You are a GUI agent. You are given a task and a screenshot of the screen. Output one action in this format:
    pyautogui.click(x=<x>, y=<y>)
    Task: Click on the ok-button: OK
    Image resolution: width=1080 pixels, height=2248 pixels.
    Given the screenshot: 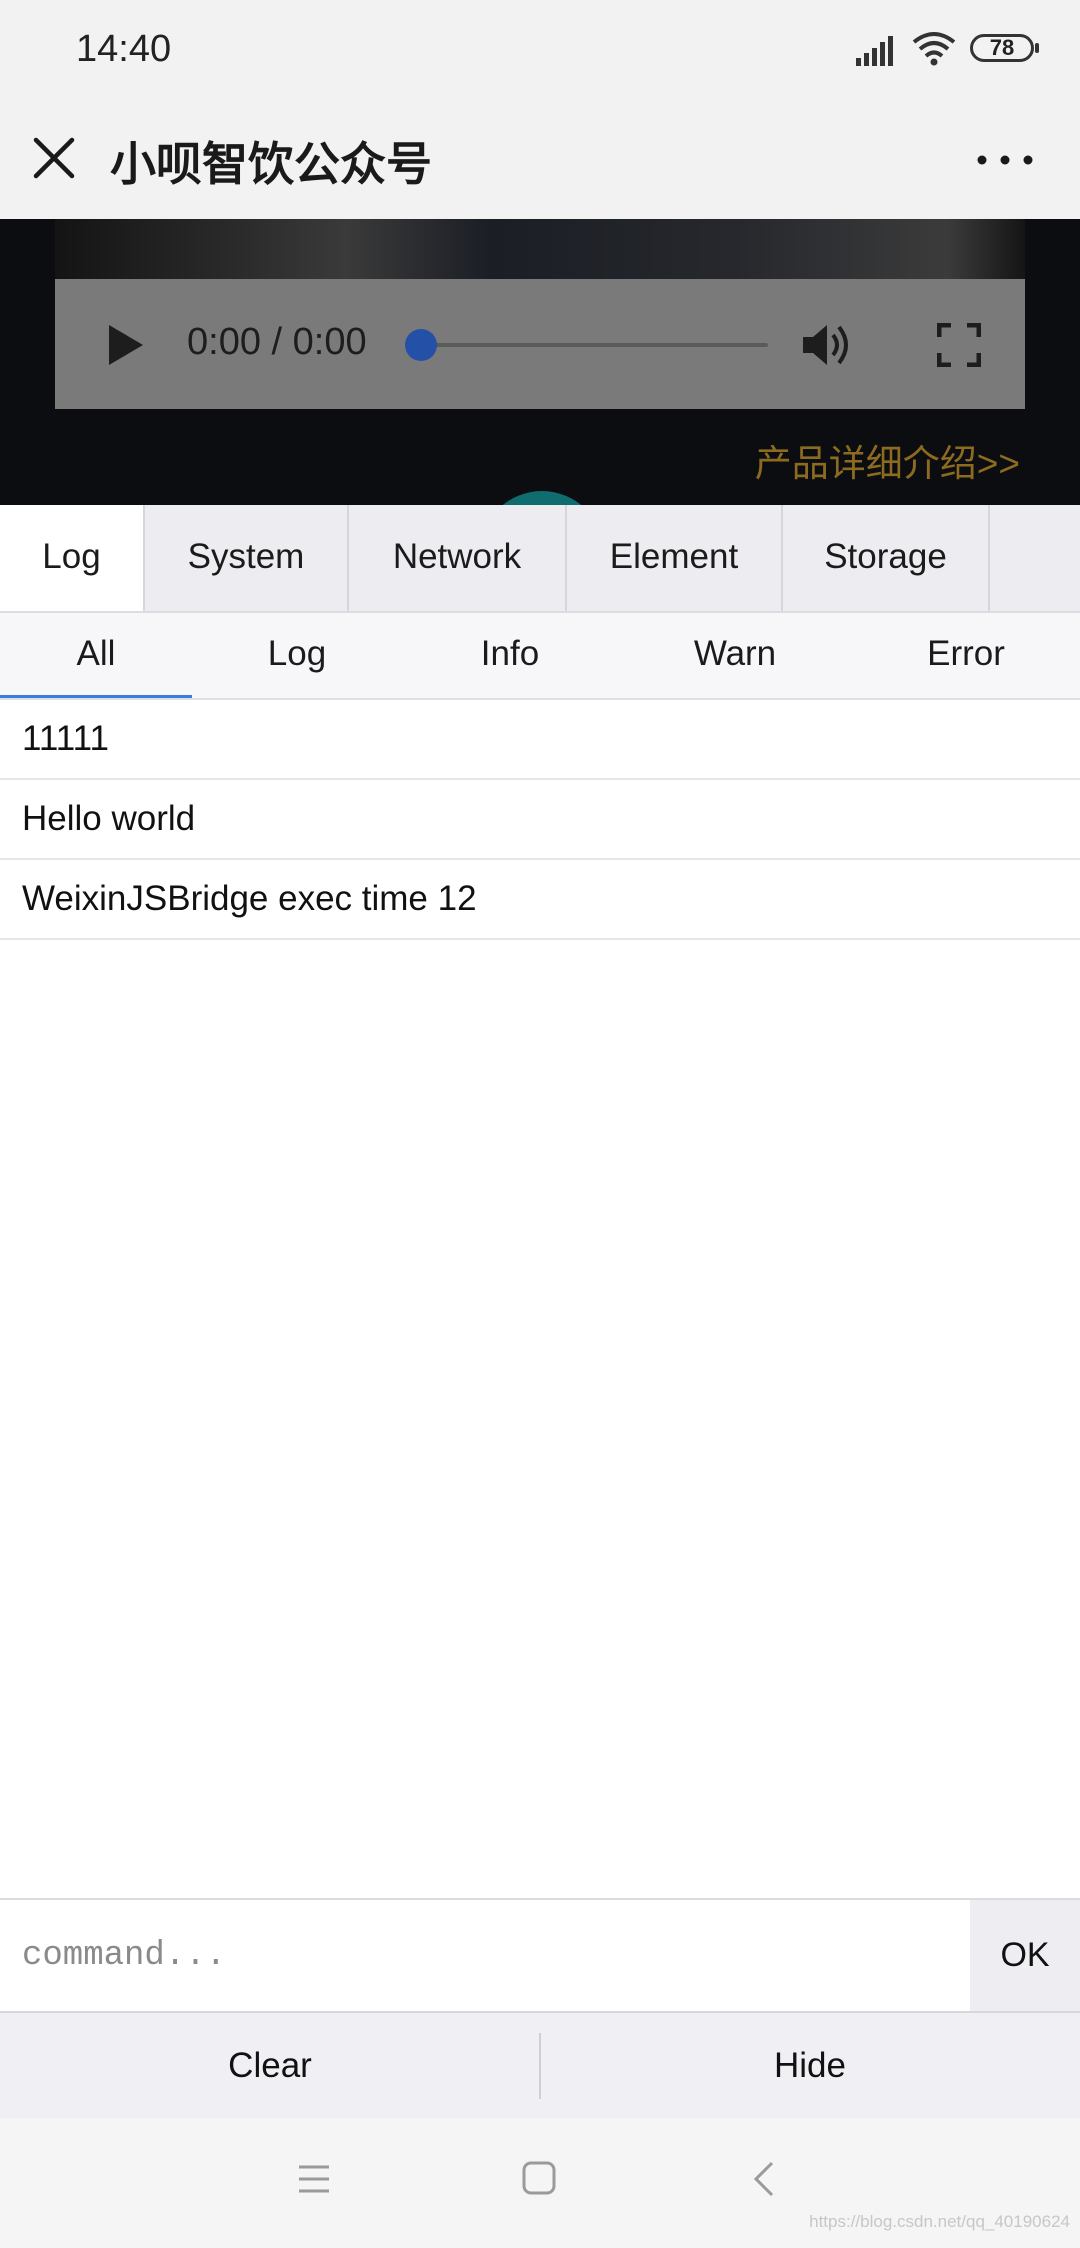 What is the action you would take?
    pyautogui.click(x=1025, y=1955)
    